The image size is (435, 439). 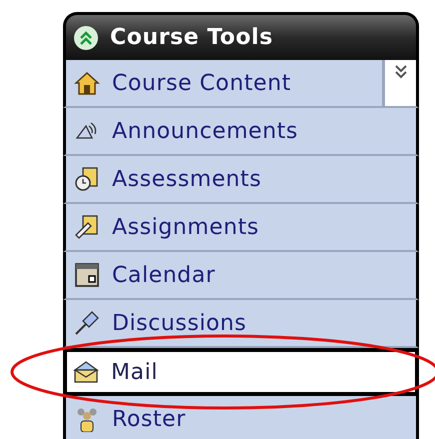 What do you see at coordinates (180, 324) in the screenshot?
I see `menu-item-label: Discussions` at bounding box center [180, 324].